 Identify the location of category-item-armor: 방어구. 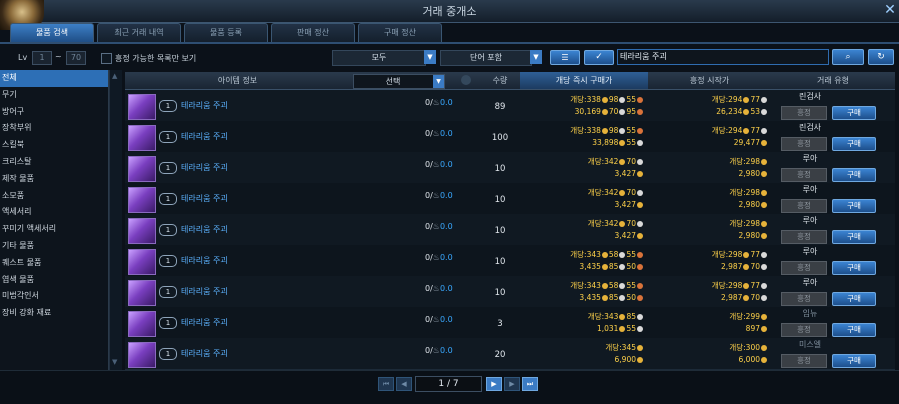
(54, 112).